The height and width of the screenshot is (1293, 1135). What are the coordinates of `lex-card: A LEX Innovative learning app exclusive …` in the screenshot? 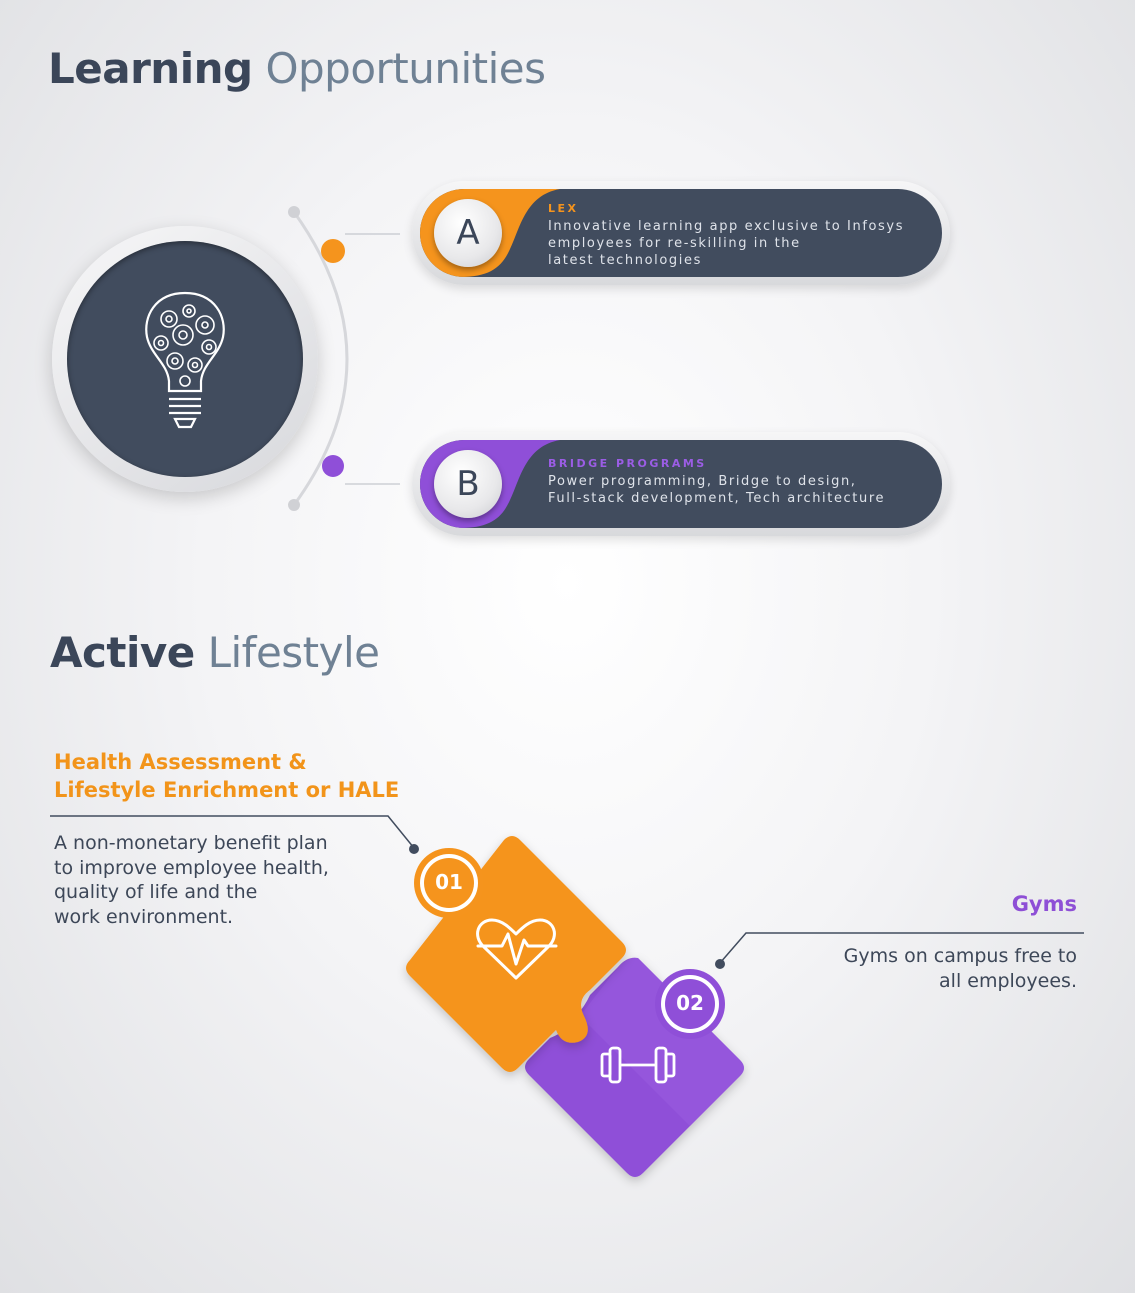 It's located at (681, 233).